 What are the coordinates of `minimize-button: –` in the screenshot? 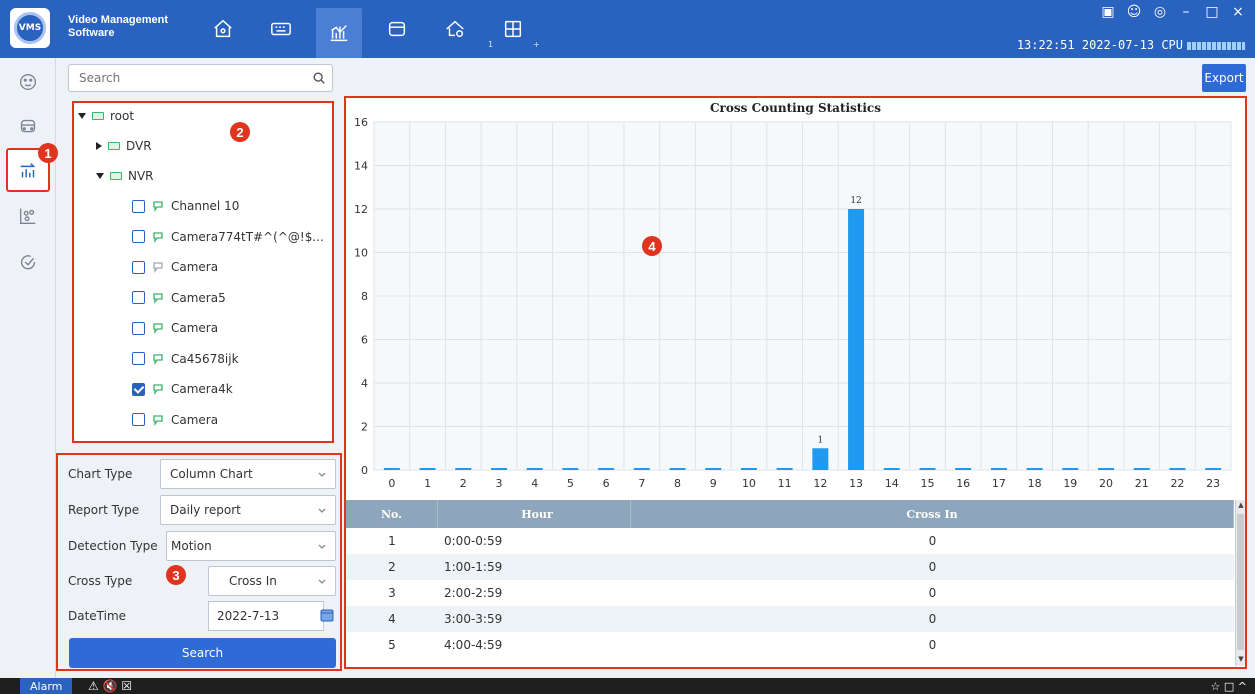 It's located at (1186, 12).